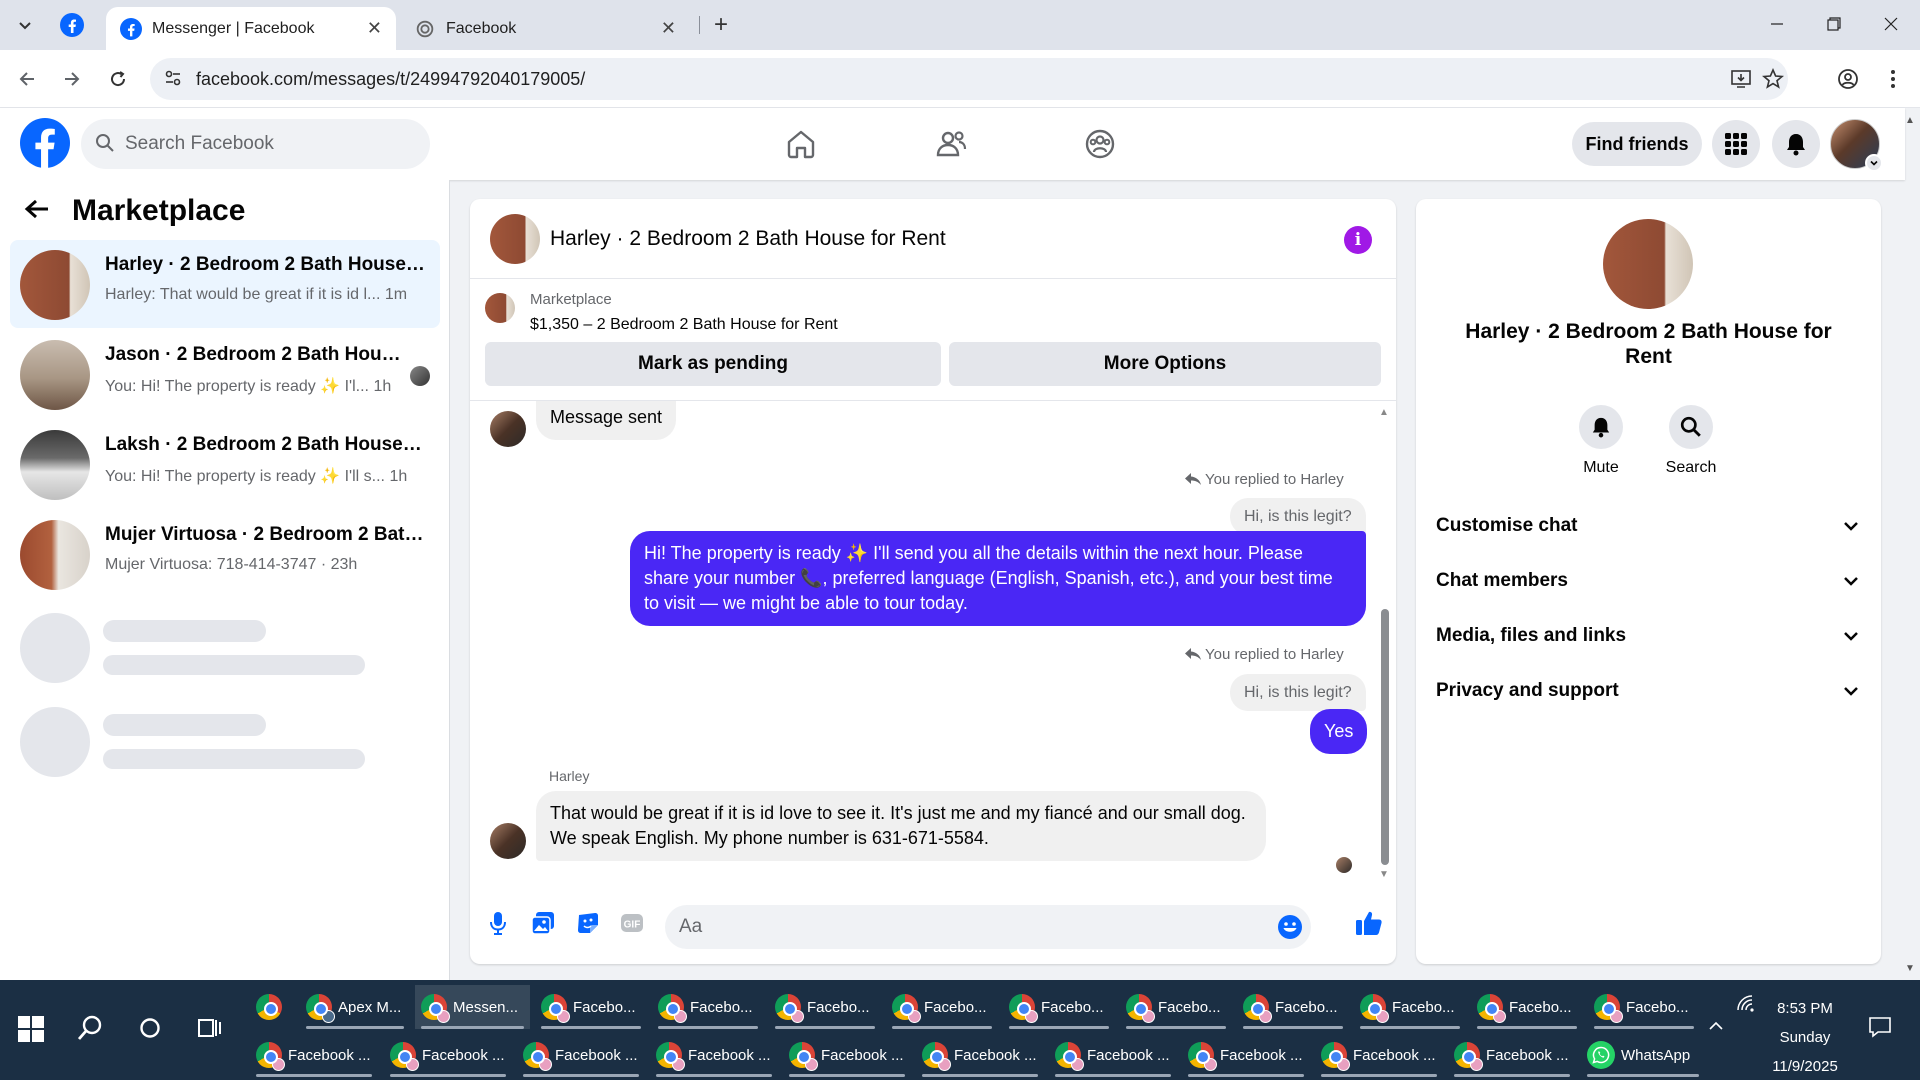  Describe the element at coordinates (1290, 929) in the screenshot. I see `emoji-icon` at that location.